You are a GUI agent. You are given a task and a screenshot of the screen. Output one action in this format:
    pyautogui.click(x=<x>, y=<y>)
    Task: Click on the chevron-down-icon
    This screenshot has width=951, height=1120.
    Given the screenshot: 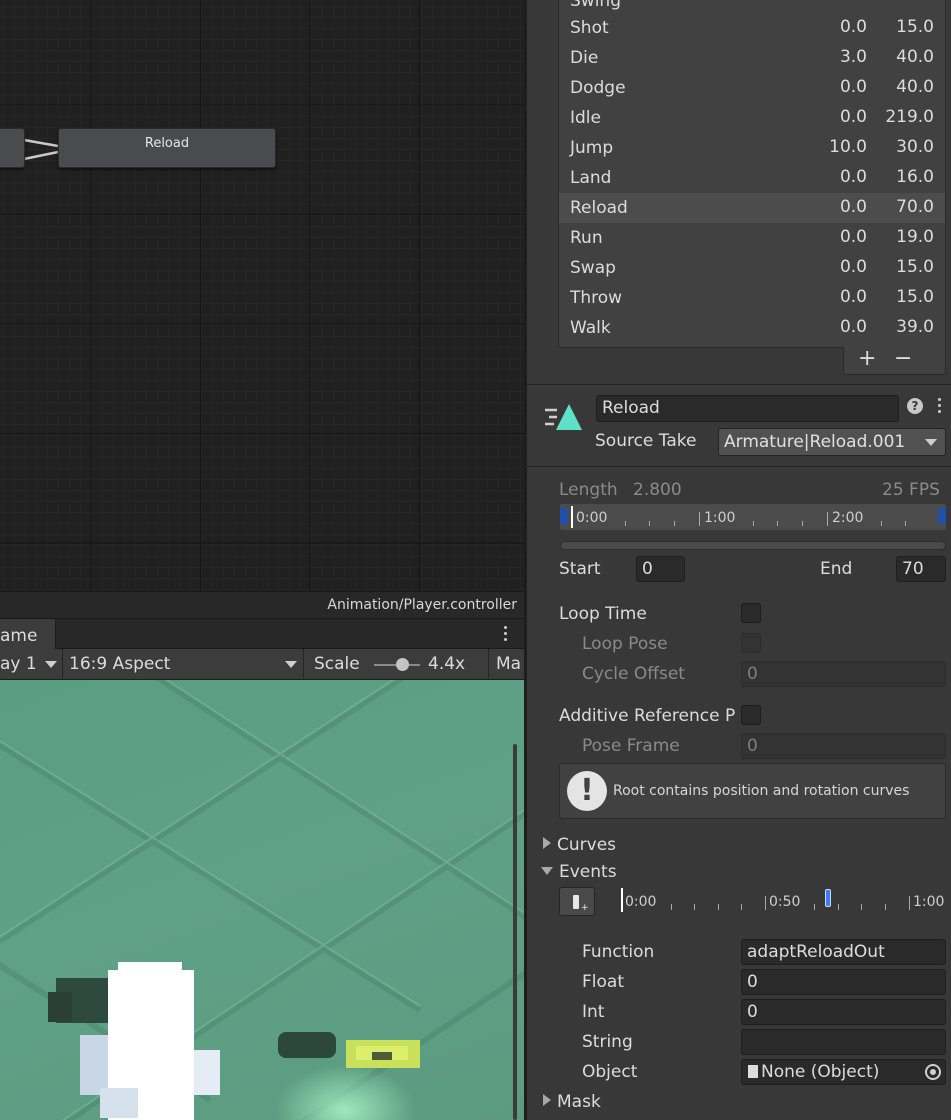 What is the action you would take?
    pyautogui.click(x=51, y=664)
    